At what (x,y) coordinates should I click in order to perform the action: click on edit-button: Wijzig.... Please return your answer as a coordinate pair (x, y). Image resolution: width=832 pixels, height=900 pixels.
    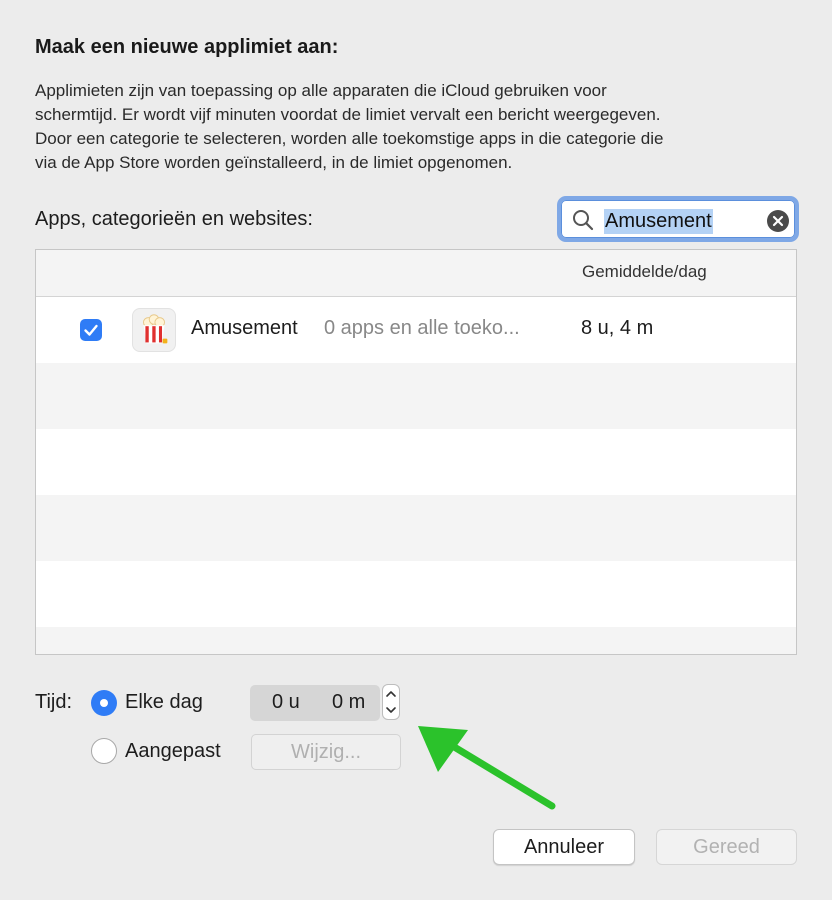
    Looking at the image, I should click on (326, 752).